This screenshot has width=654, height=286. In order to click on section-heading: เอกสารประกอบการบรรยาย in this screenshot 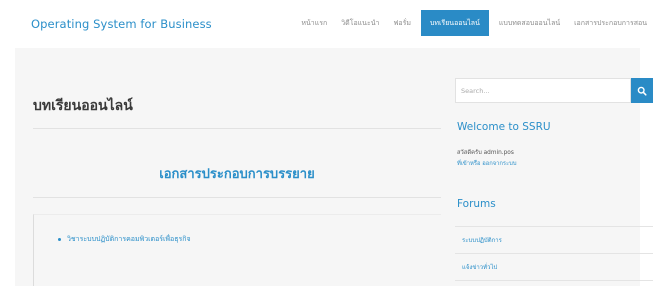, I will do `click(237, 174)`.